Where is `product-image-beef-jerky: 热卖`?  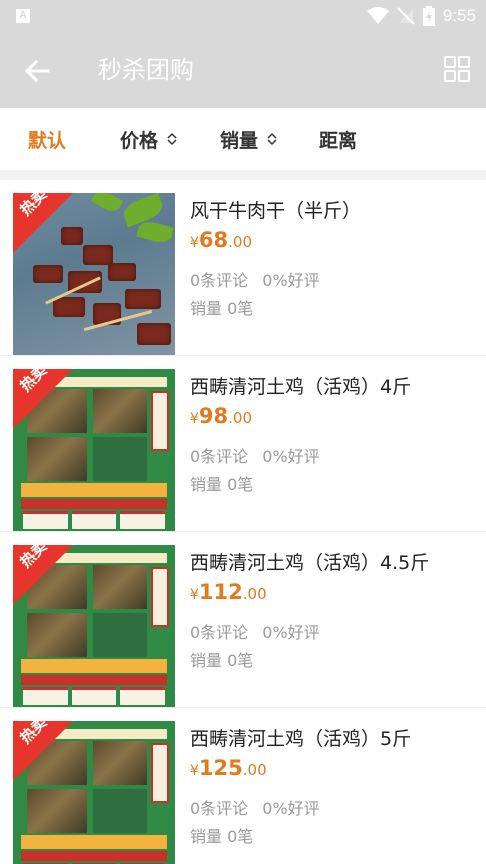
product-image-beef-jerky: 热卖 is located at coordinates (94, 274).